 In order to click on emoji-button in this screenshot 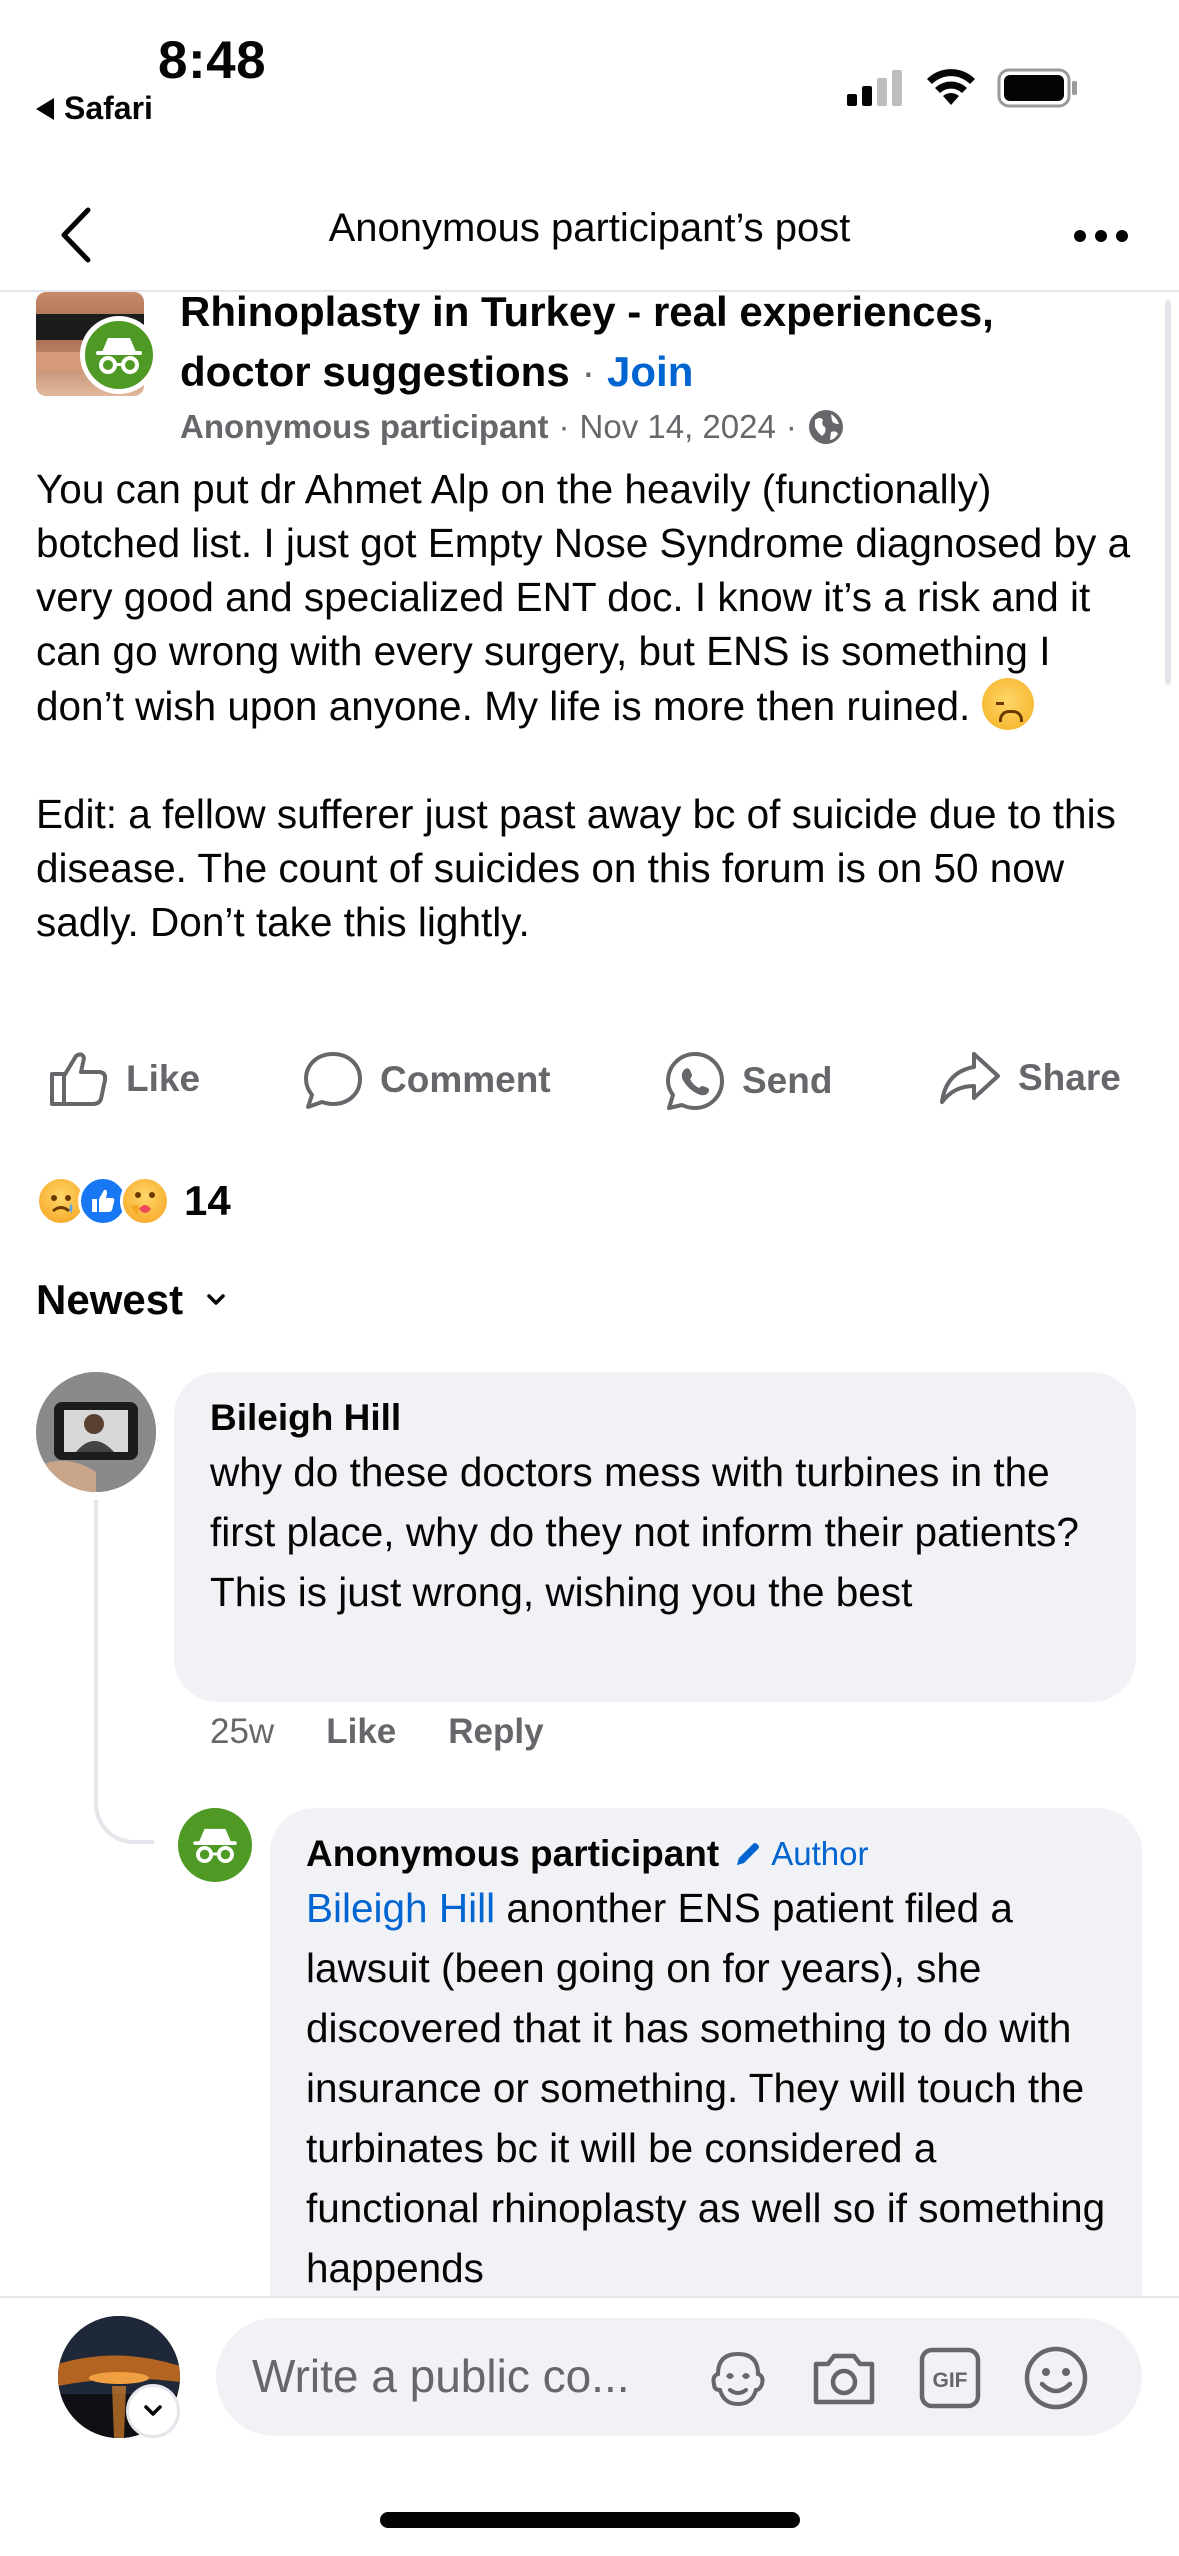, I will do `click(1056, 2378)`.